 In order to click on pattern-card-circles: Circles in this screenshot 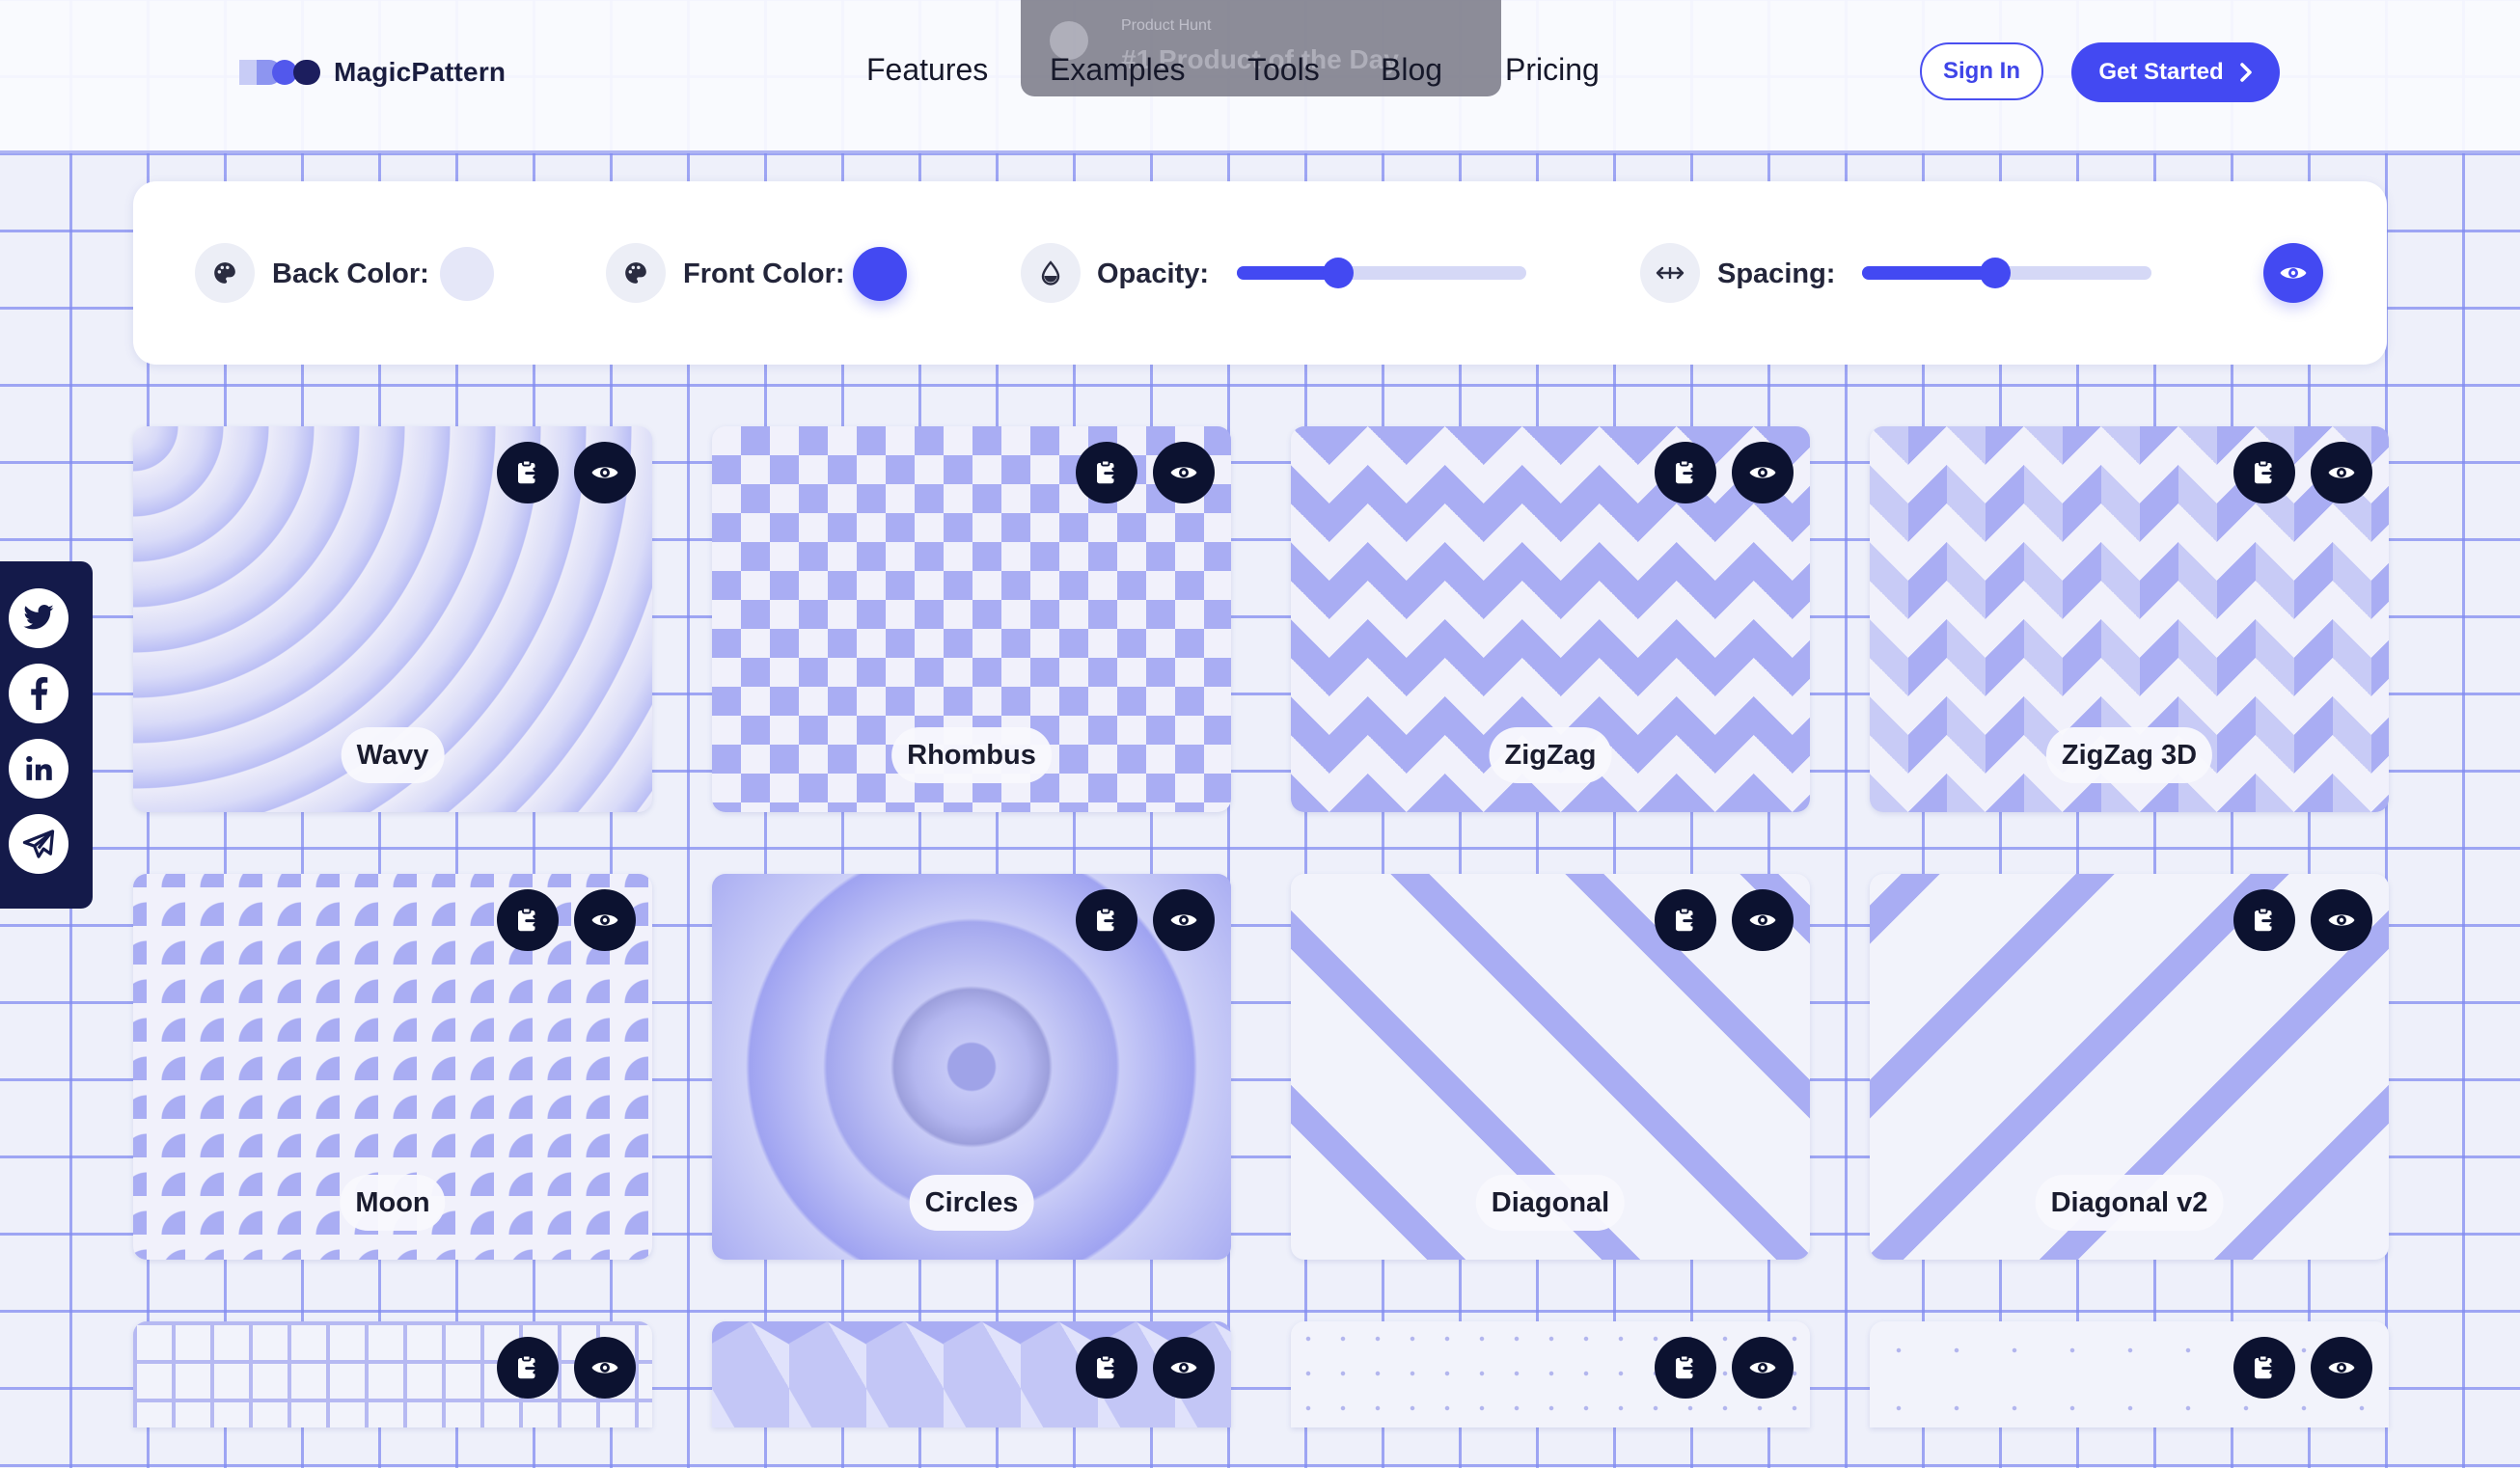, I will do `click(972, 1067)`.